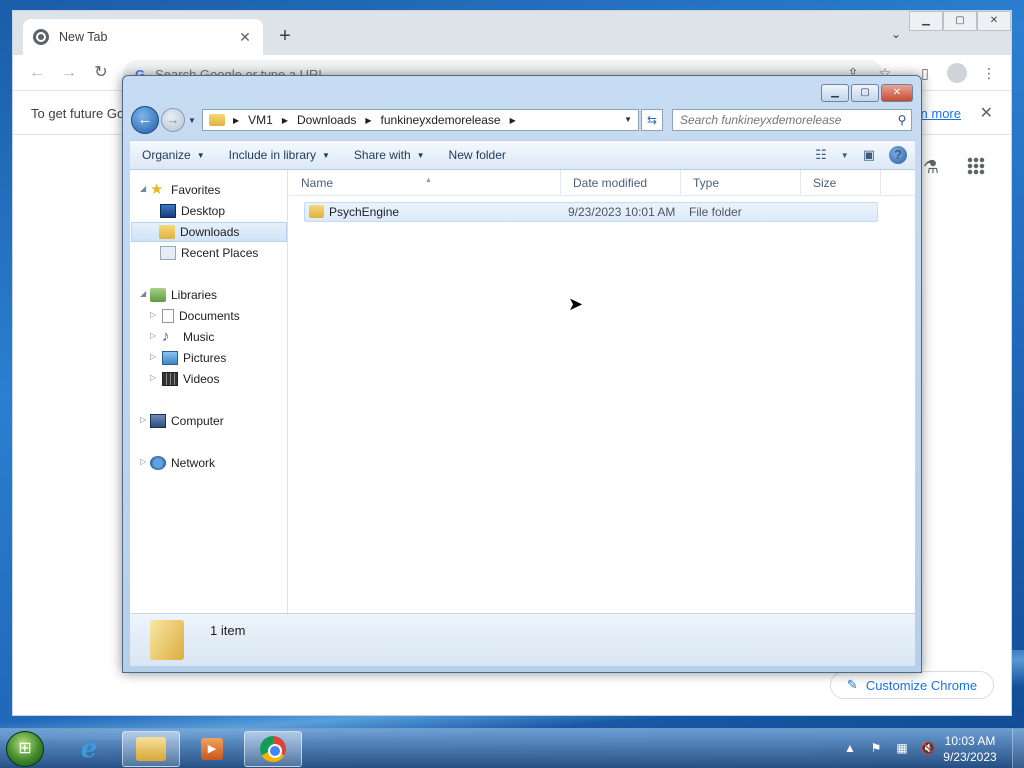 The height and width of the screenshot is (768, 1024). I want to click on infobar-learn-more-link: n more, so click(941, 113).